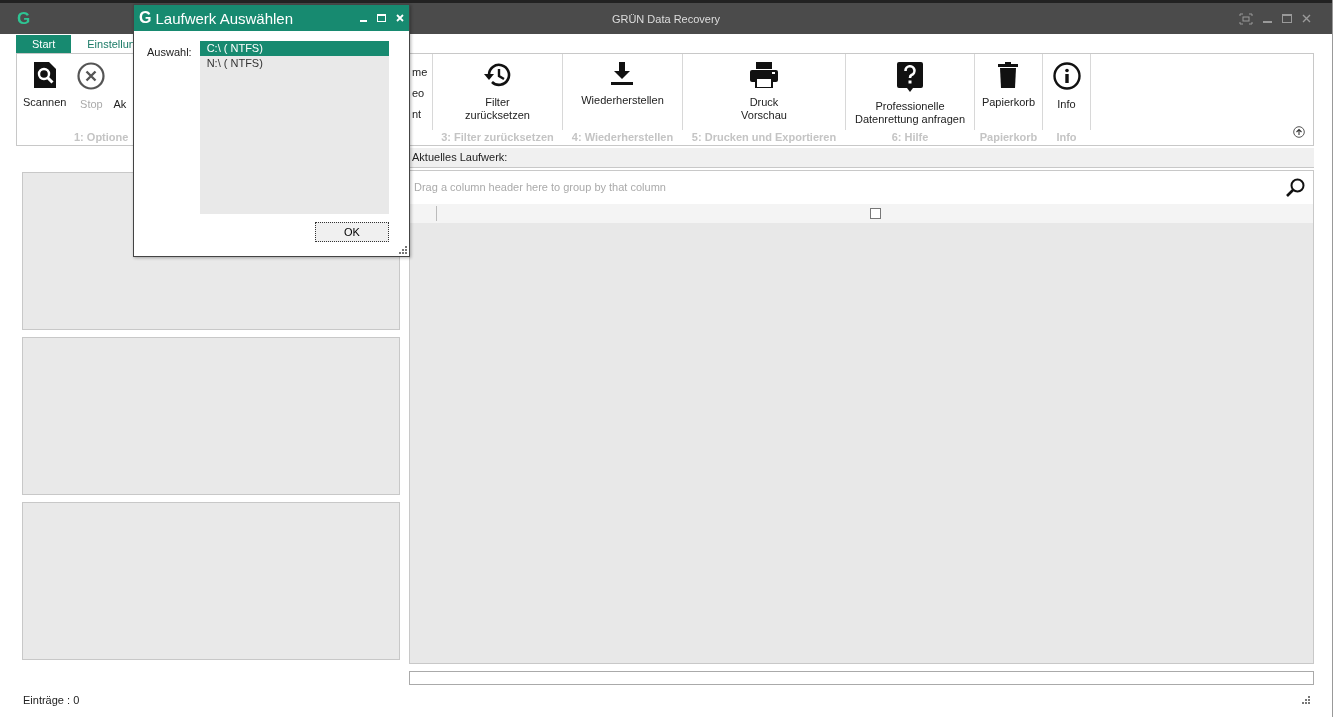 The height and width of the screenshot is (717, 1333). I want to click on trash-icon, so click(1008, 75).